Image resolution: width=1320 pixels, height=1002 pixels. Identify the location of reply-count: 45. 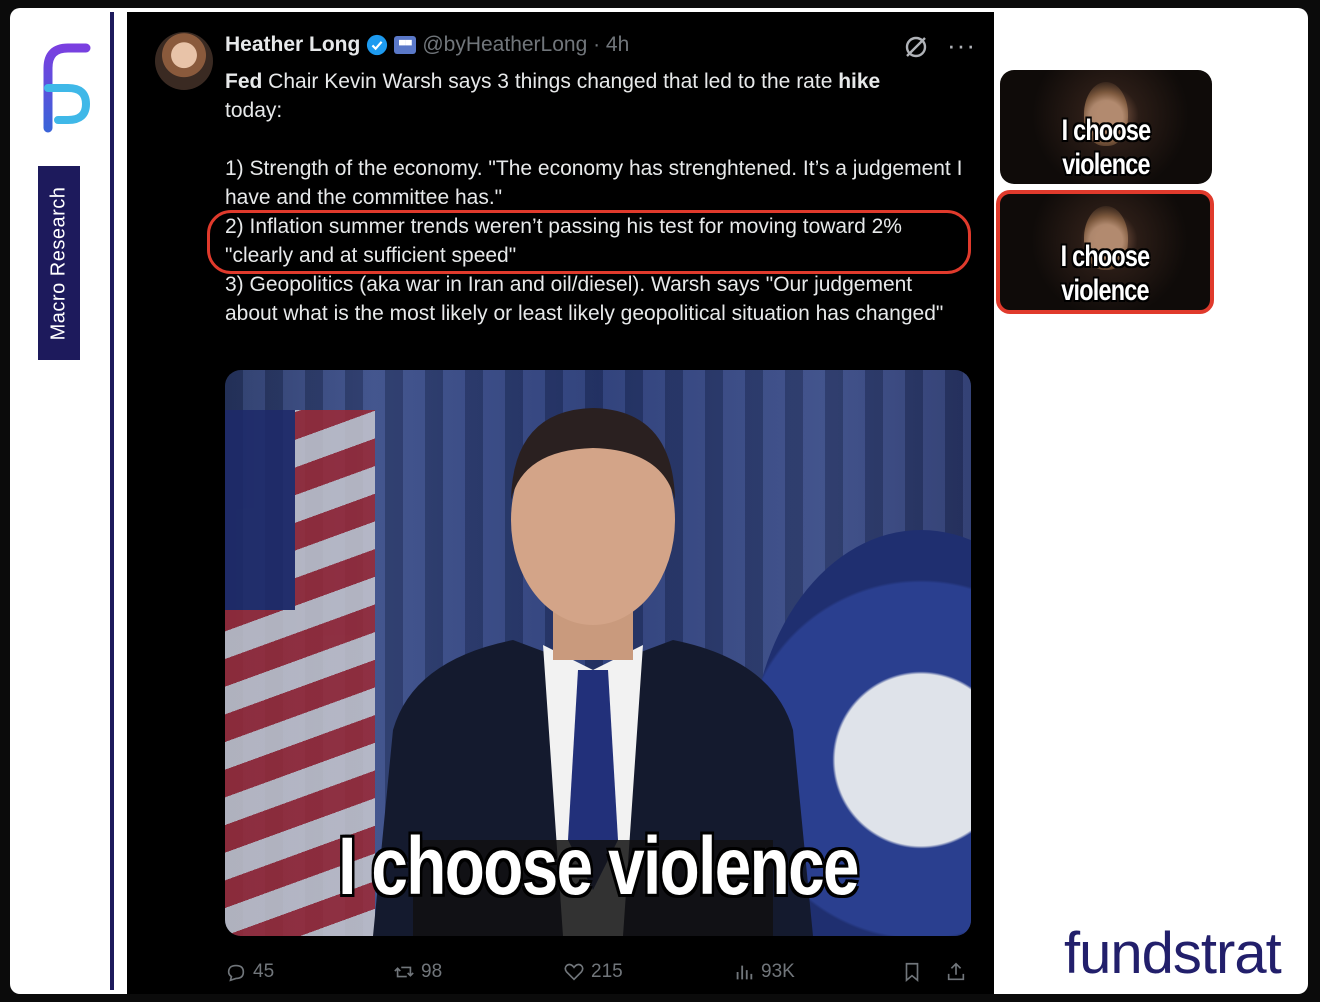
(264, 971).